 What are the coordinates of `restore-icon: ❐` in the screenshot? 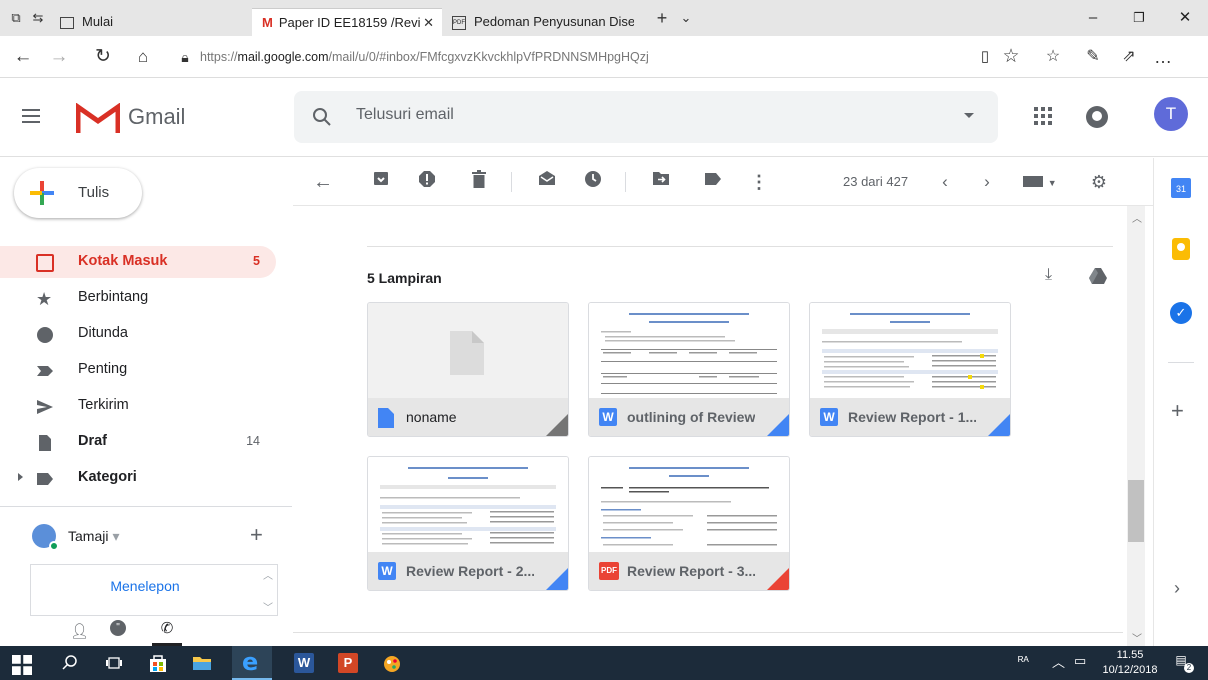 It's located at (1139, 18).